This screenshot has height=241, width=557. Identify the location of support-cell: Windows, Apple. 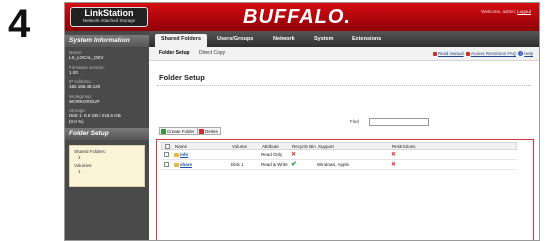
(333, 164).